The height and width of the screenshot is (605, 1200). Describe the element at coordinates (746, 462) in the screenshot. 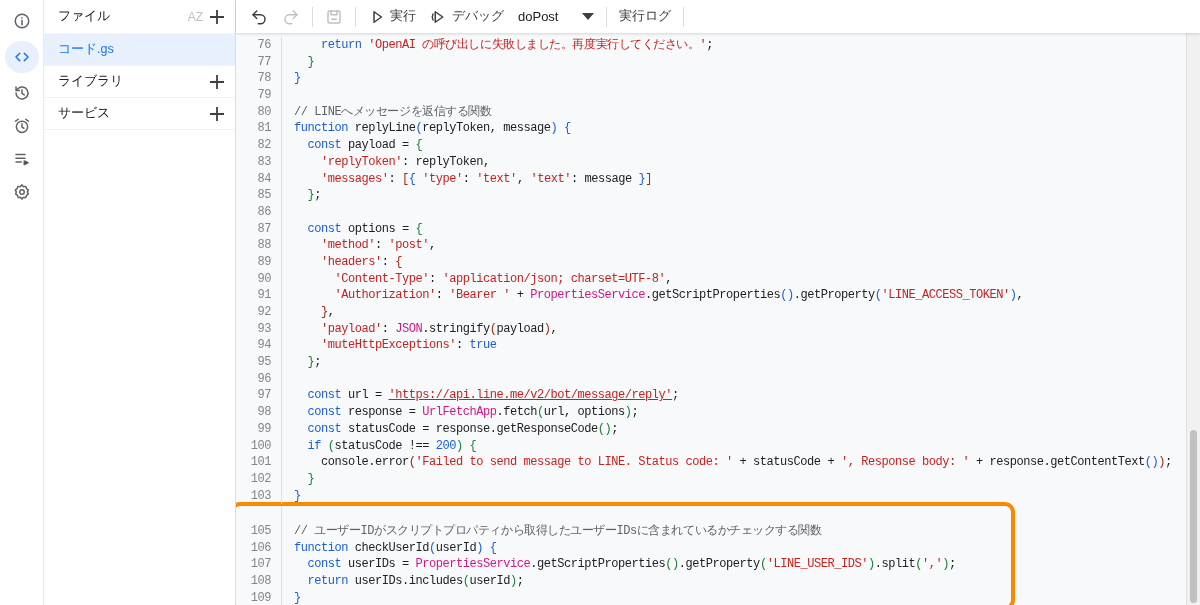

I see `code-line: console.error('Failed to send message to LINE. Status code: ' + statusCode + ', Response body: ' + response.getContentText());` at that location.